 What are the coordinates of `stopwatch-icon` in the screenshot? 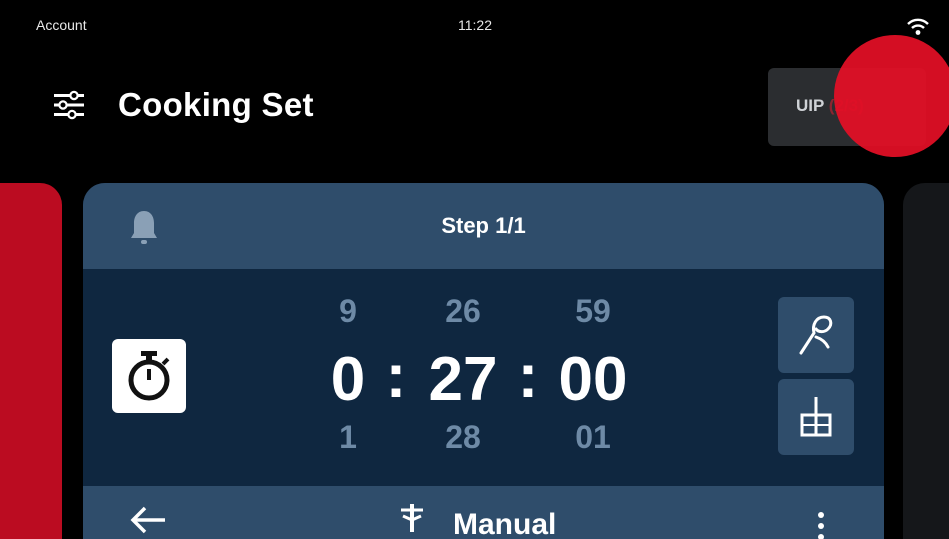 It's located at (149, 376).